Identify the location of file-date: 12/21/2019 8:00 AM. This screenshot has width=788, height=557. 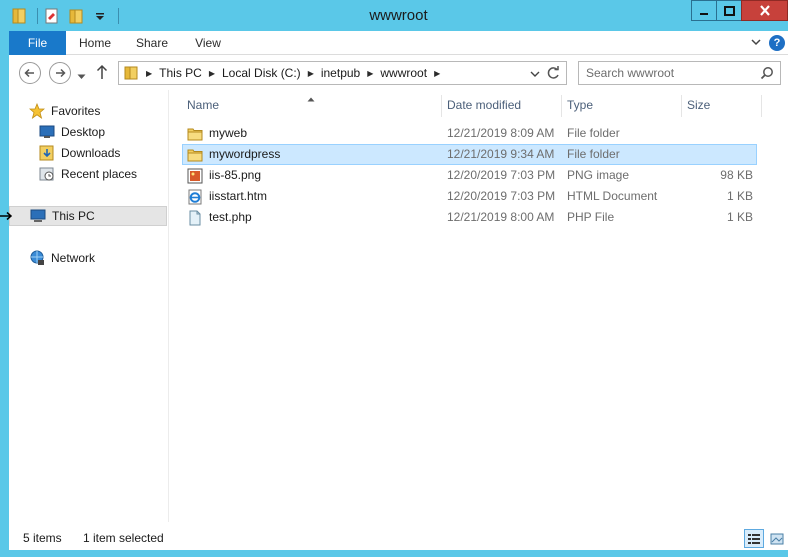
(501, 217).